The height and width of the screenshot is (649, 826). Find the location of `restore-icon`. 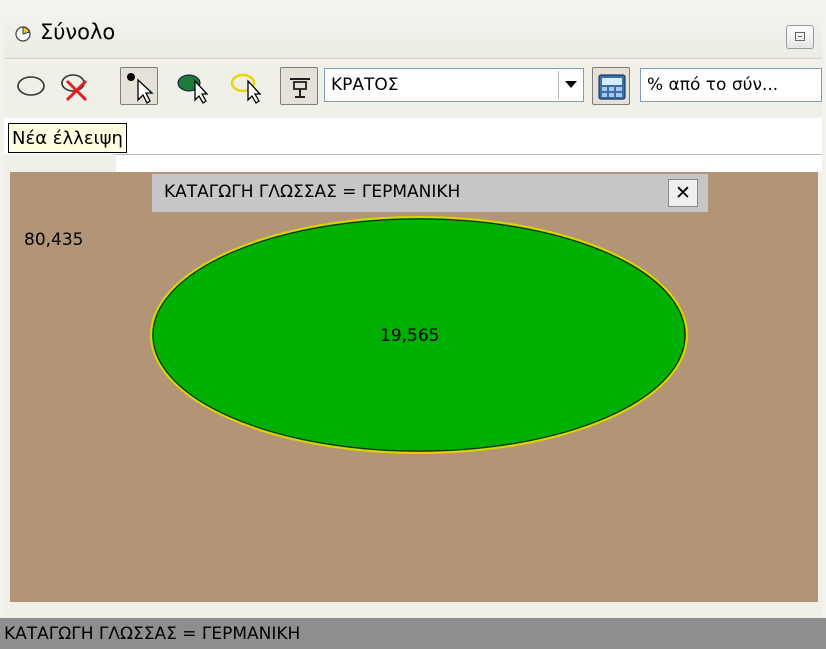

restore-icon is located at coordinates (800, 36).